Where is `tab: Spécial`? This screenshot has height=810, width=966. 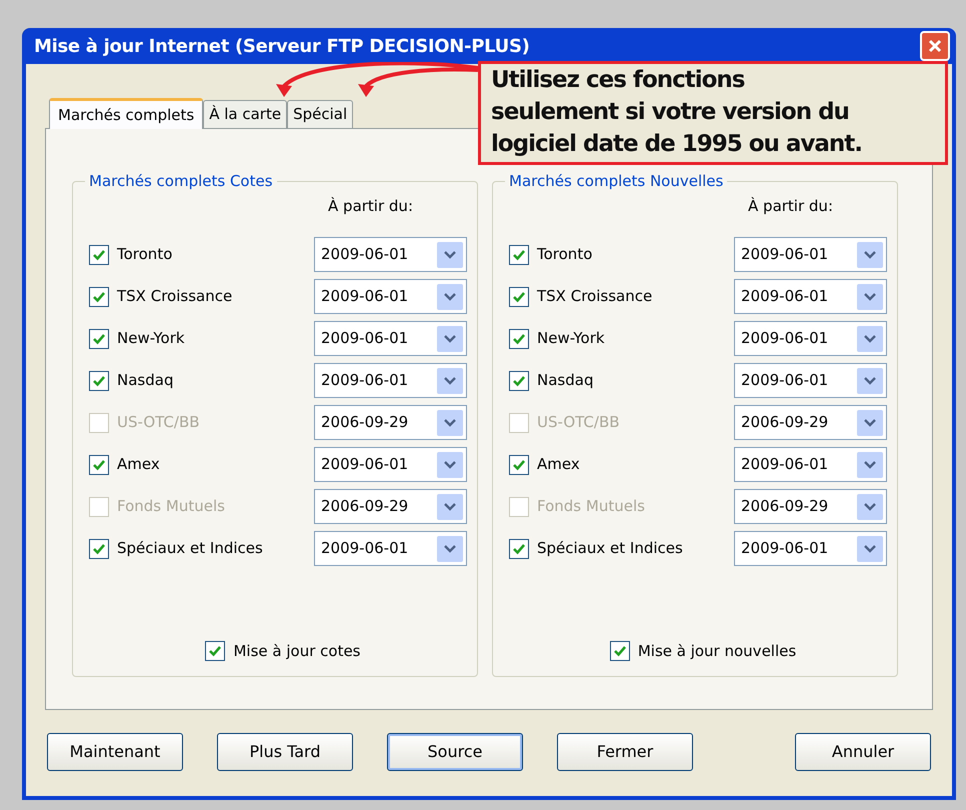
tab: Spécial is located at coordinates (320, 114).